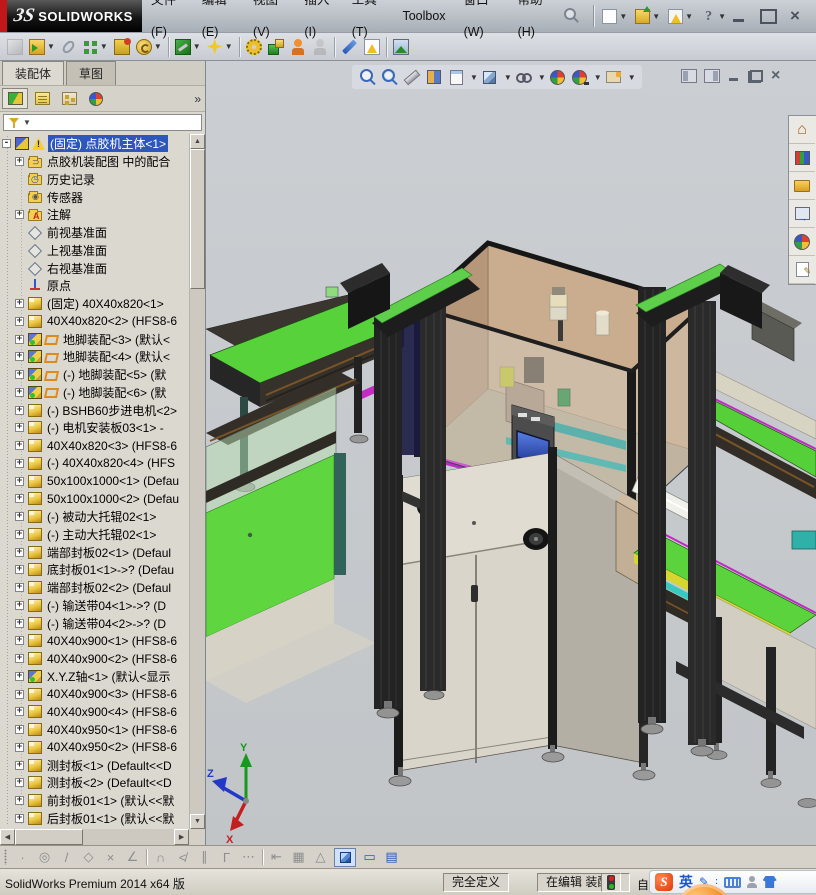  I want to click on move-component-button: ▼, so click(149, 47).